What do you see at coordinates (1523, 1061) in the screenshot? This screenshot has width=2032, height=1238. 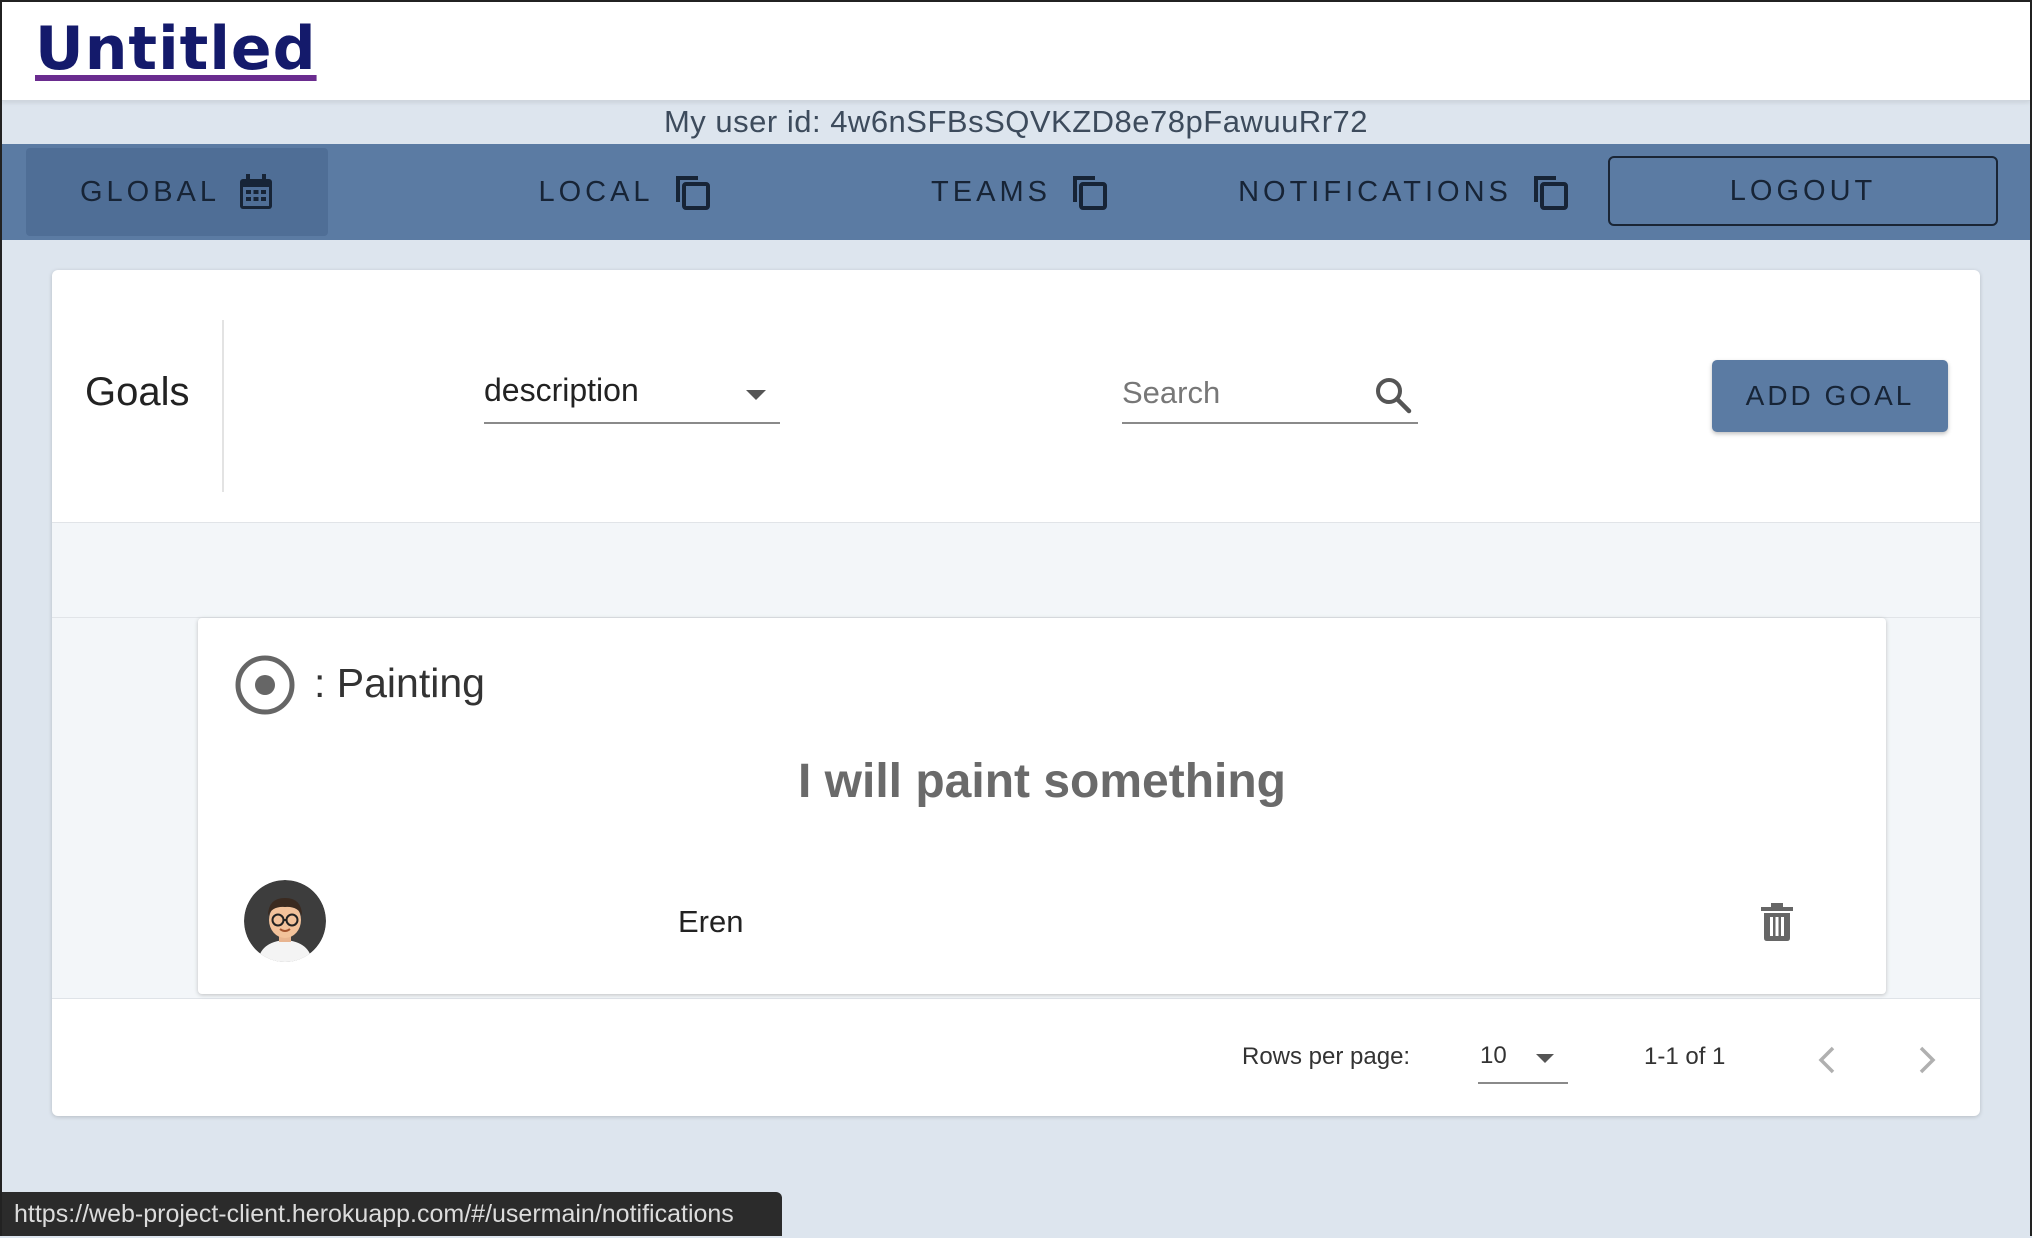 I see `rows-per-page-select: 10` at bounding box center [1523, 1061].